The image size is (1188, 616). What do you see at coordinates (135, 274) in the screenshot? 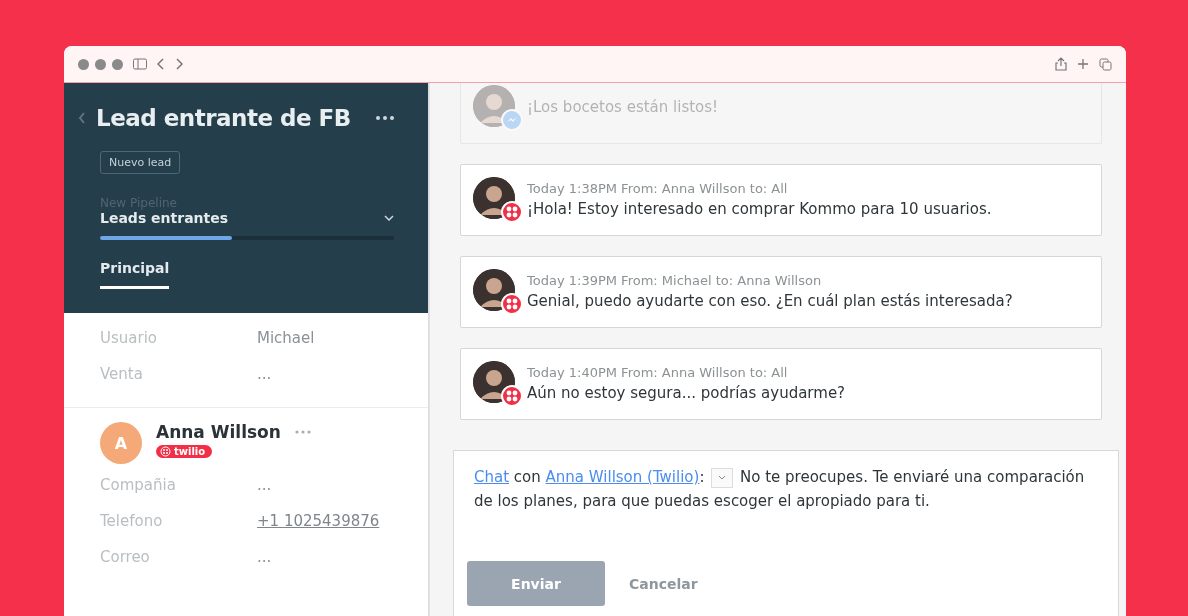
I see `tab: Principal` at bounding box center [135, 274].